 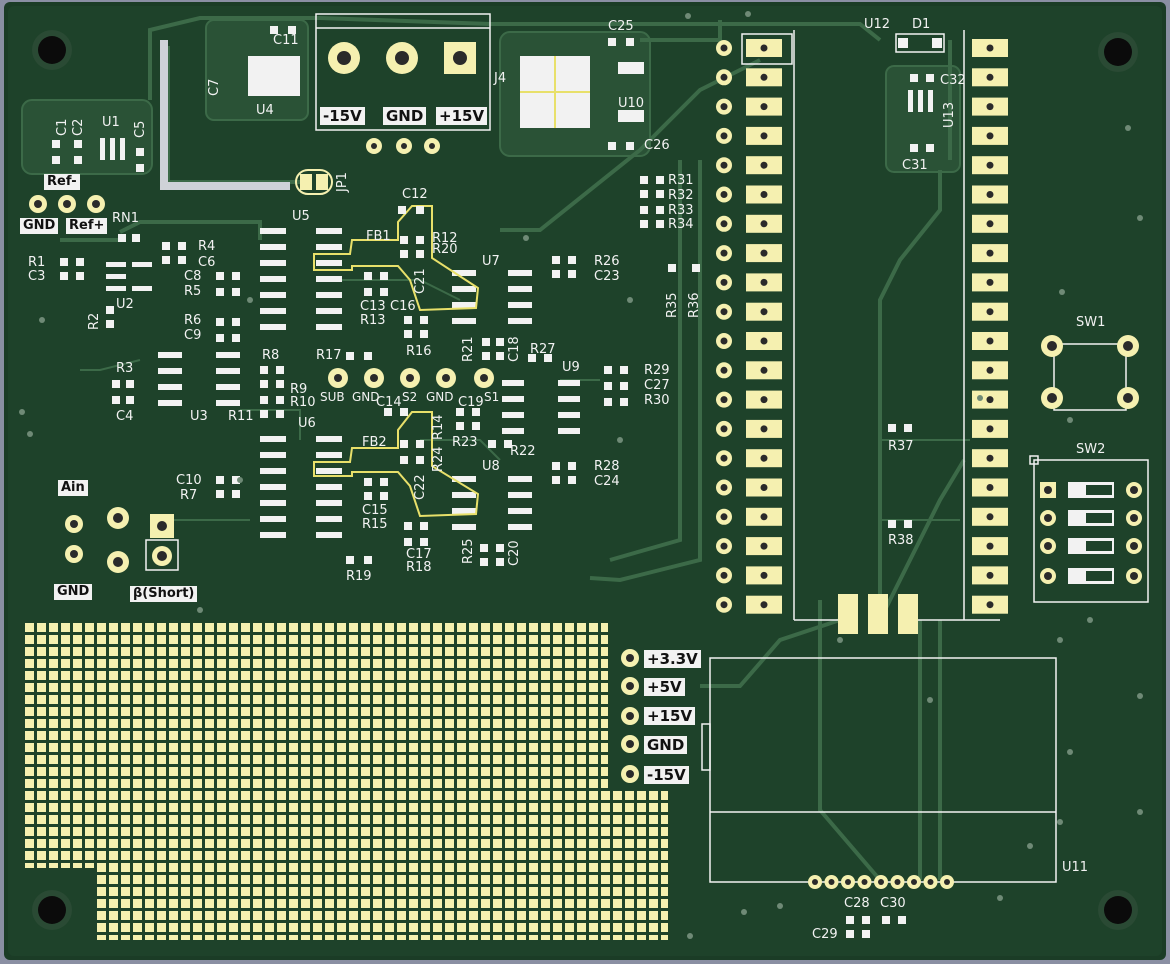 I want to click on ref-C8: C8, so click(x=193, y=276).